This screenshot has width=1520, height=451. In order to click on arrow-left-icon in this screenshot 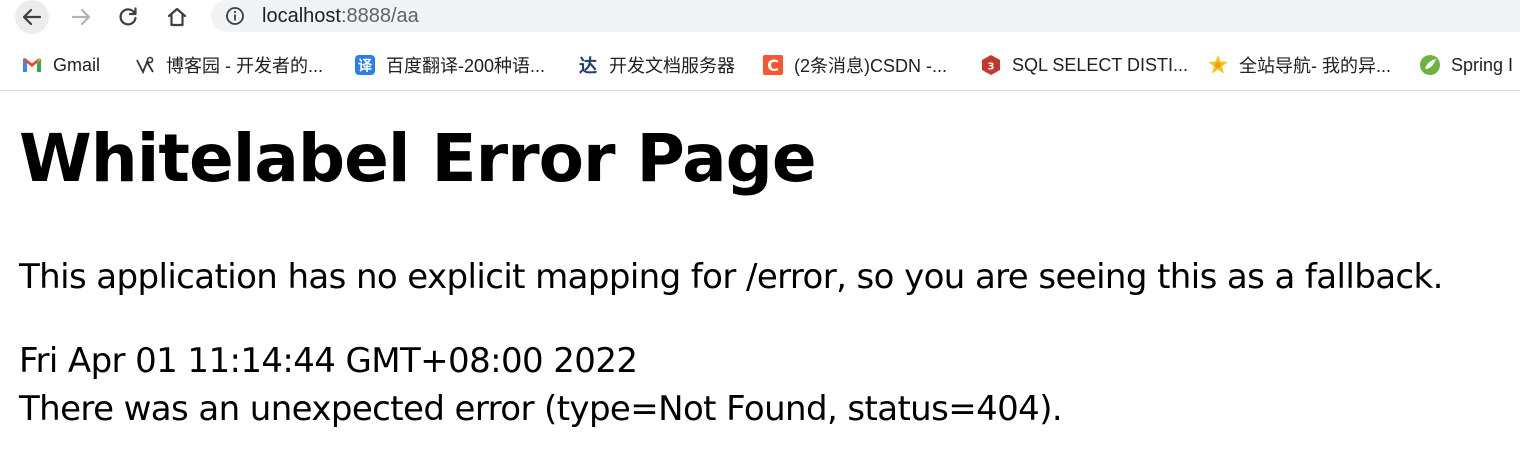, I will do `click(32, 17)`.